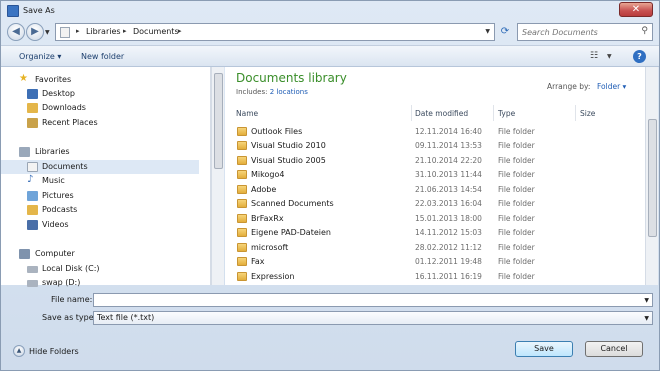  Describe the element at coordinates (54, 351) in the screenshot. I see `hide-folders-button: Hide Folders` at that location.